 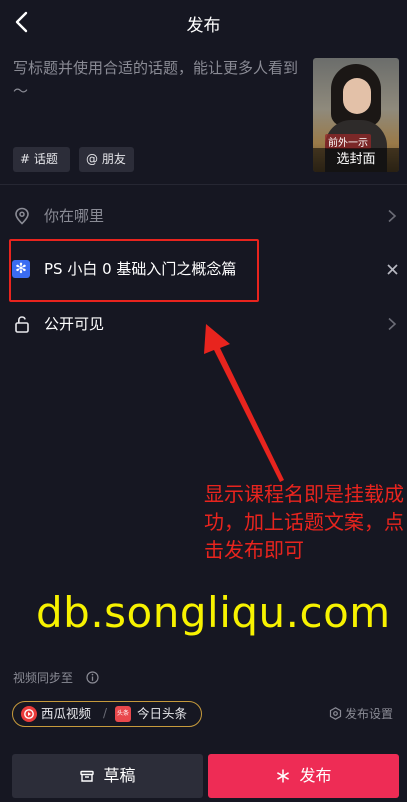 What do you see at coordinates (22, 216) in the screenshot?
I see `location-pin-icon` at bounding box center [22, 216].